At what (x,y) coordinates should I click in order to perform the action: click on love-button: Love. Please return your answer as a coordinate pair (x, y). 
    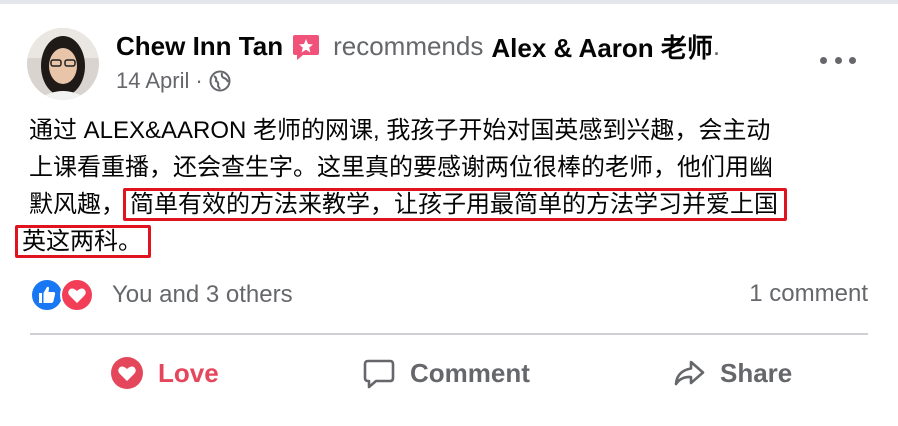
    Looking at the image, I should click on (164, 373).